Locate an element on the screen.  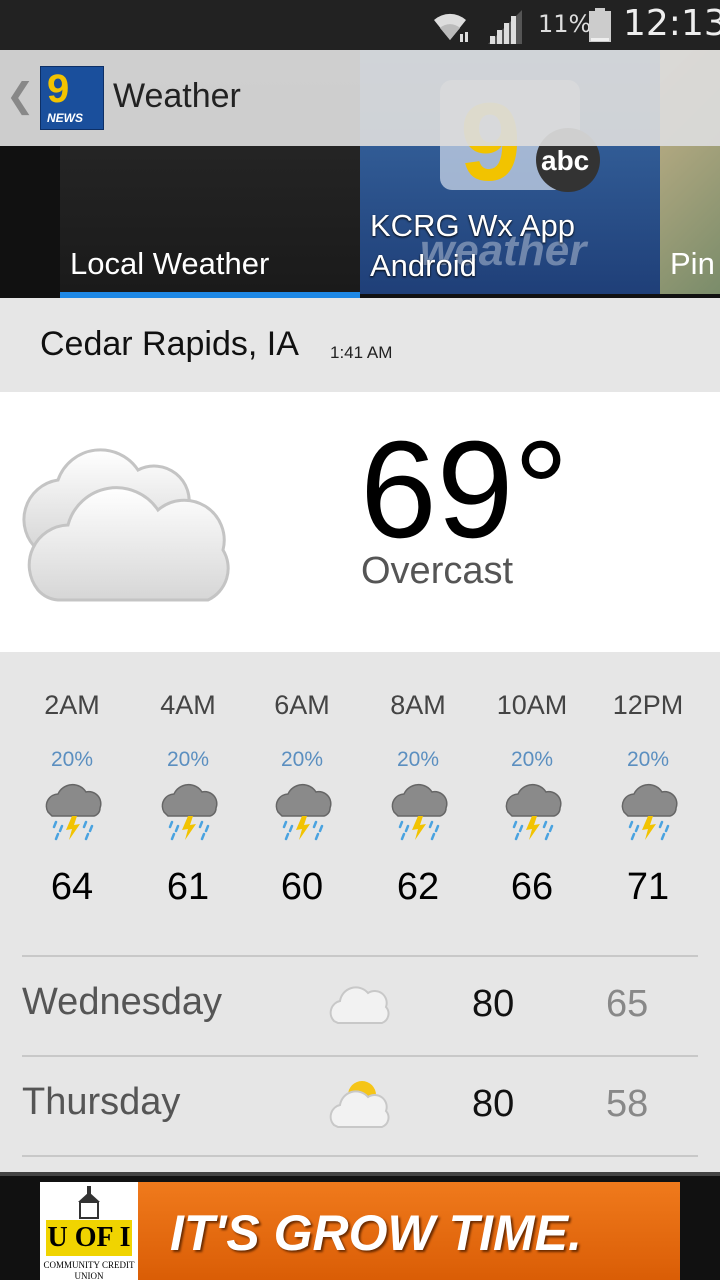
daily-row: Thursday 80 58 is located at coordinates (360, 1105).